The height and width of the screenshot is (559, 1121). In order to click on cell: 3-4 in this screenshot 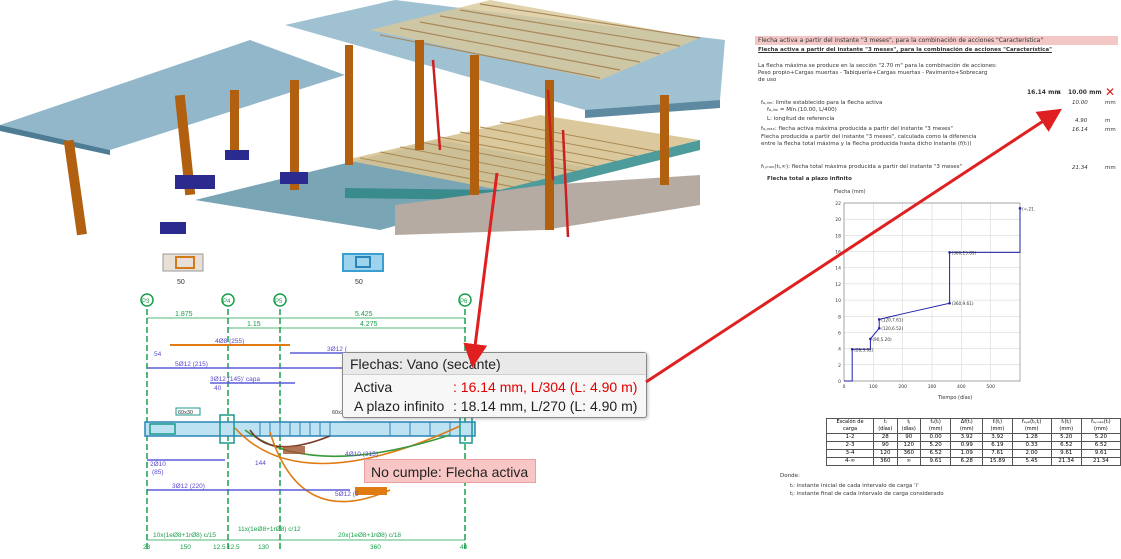, I will do `click(850, 453)`.